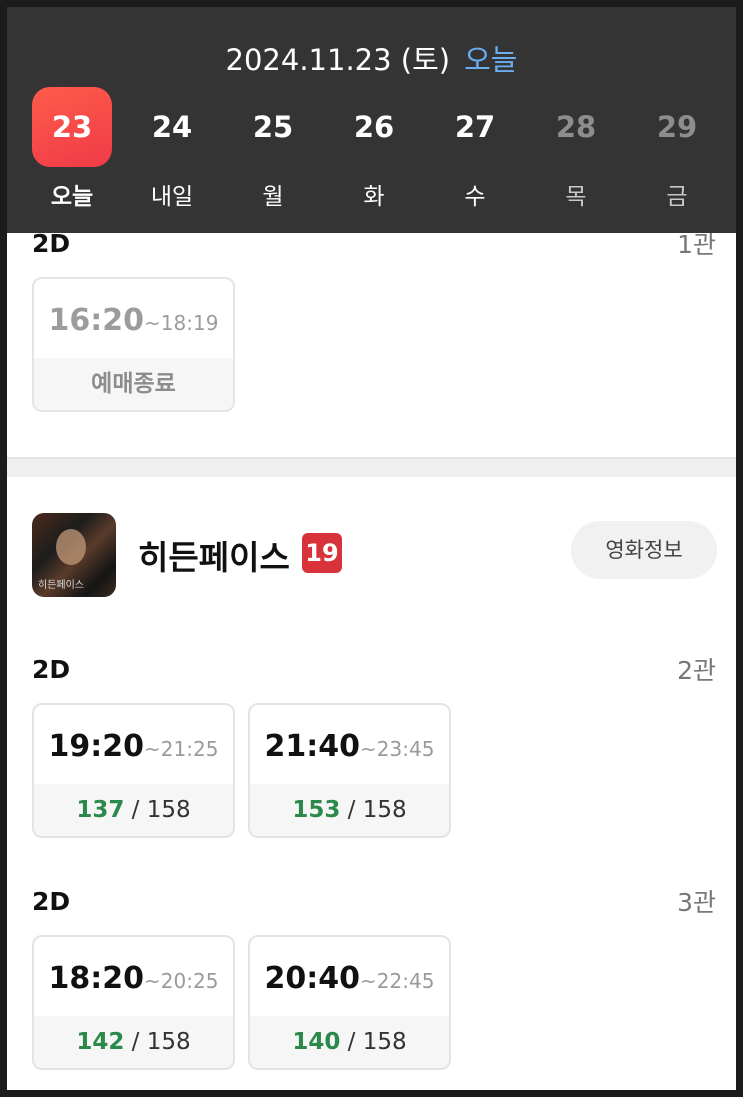 Image resolution: width=743 pixels, height=1097 pixels. Describe the element at coordinates (349, 1002) in the screenshot. I see `showtime-card: 20:40~22:45 140 / 158` at that location.